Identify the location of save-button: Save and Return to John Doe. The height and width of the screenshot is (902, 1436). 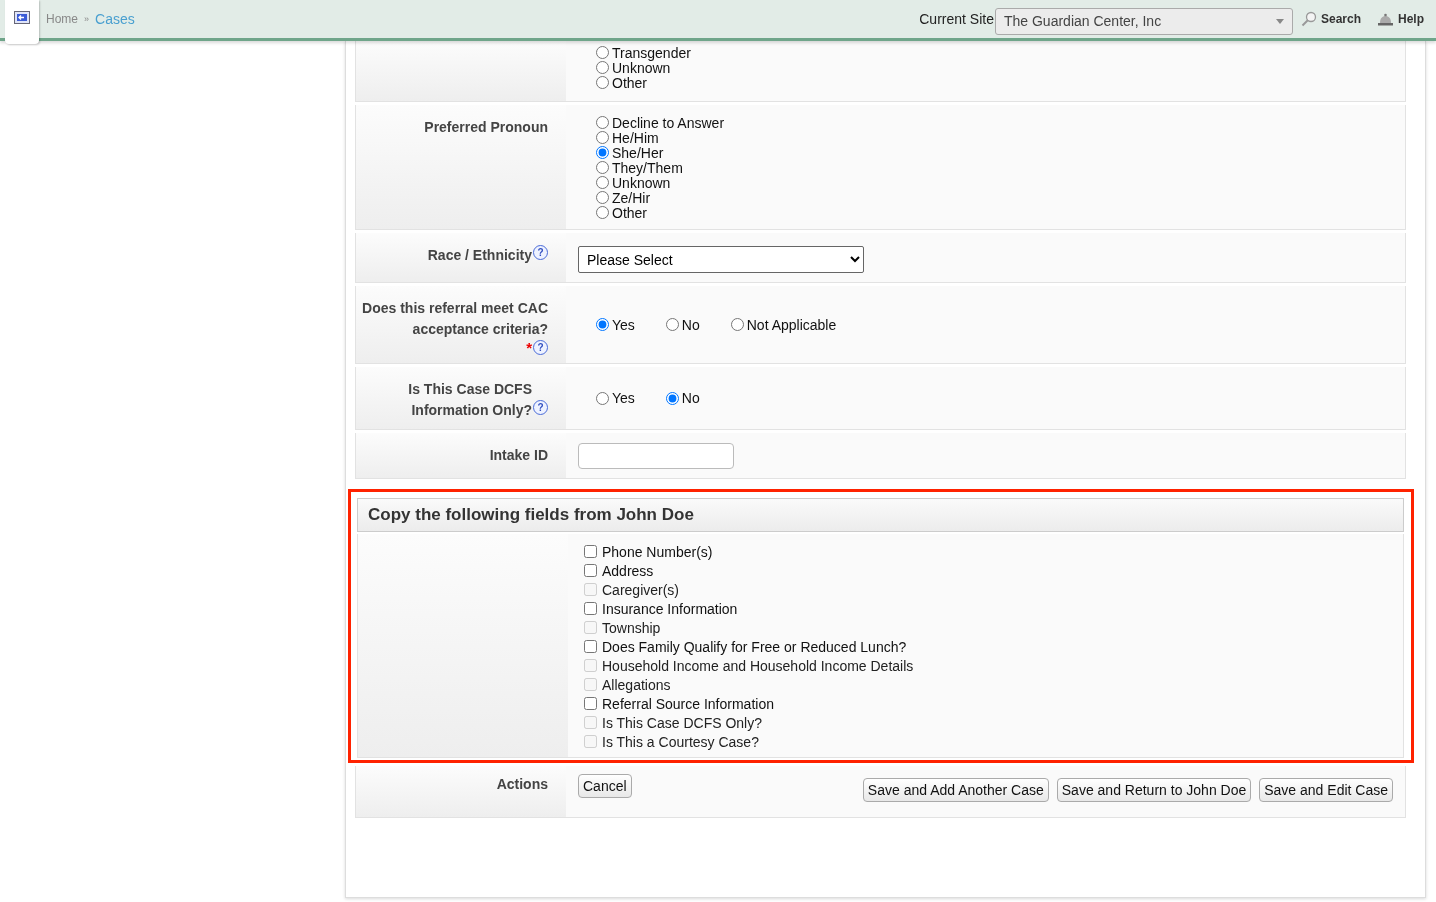
(1154, 790).